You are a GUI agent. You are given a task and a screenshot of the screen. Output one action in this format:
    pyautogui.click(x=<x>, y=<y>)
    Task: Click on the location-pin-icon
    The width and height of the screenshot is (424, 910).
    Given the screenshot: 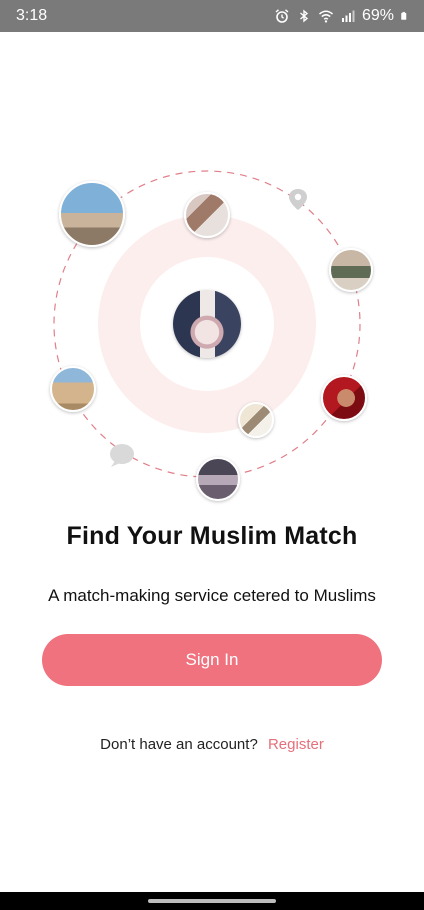 What is the action you would take?
    pyautogui.click(x=298, y=199)
    